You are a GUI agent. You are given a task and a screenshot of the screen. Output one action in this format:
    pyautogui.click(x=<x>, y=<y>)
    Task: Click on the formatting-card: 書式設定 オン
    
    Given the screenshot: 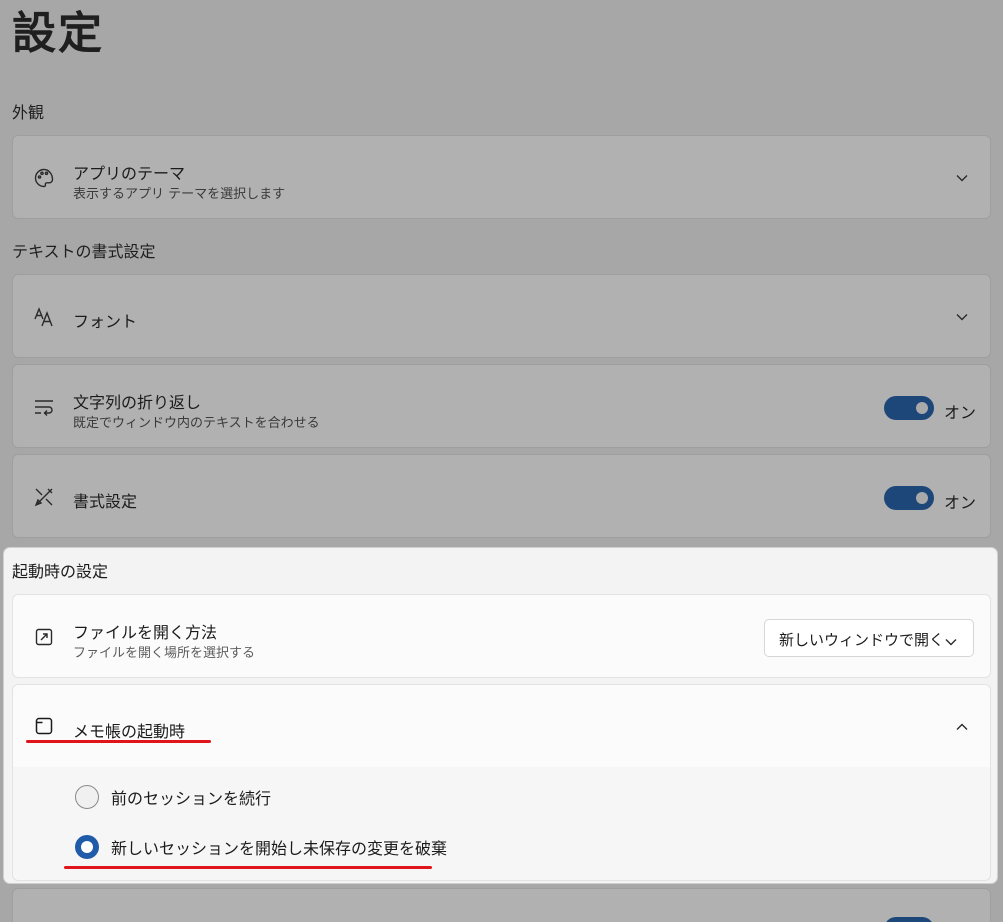 What is the action you would take?
    pyautogui.click(x=501, y=496)
    